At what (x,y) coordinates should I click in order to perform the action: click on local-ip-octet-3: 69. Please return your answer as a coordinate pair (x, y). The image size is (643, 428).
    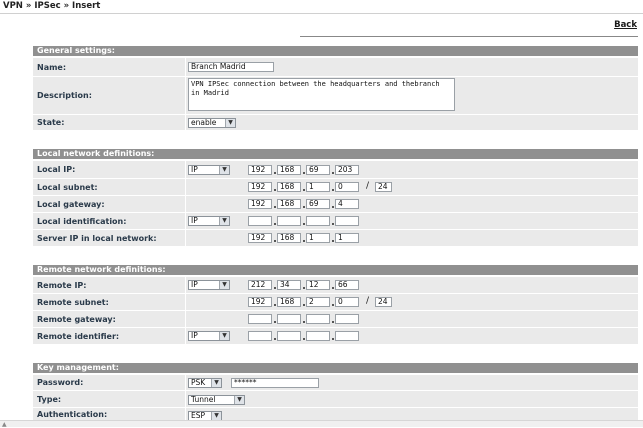
    Looking at the image, I should click on (318, 170).